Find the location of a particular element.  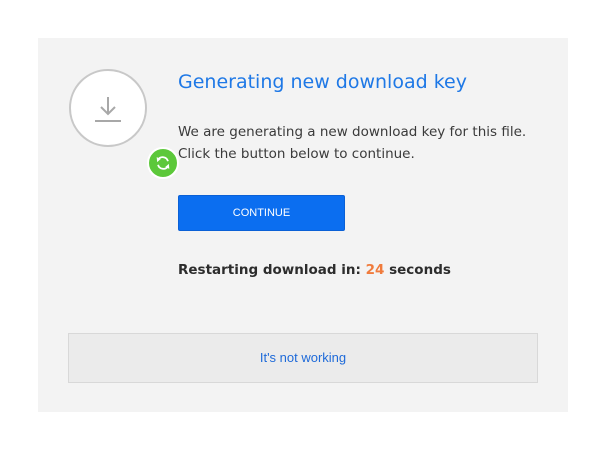

description-line-2: Click the button below to continue. is located at coordinates (296, 154).